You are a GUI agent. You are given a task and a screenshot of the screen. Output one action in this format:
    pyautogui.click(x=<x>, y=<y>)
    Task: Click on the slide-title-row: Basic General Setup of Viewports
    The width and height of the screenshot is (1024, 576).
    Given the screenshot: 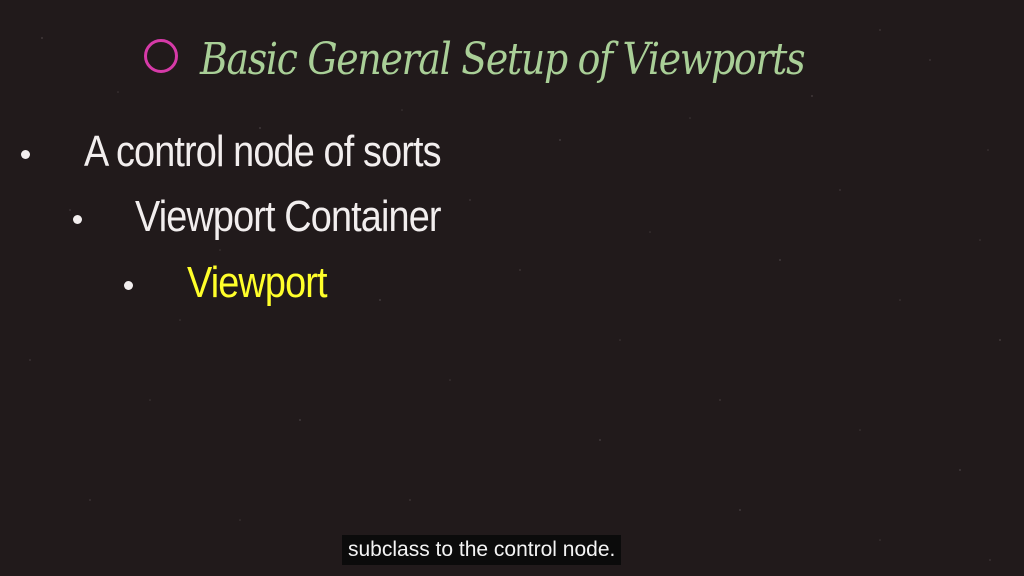 What is the action you would take?
    pyautogui.click(x=523, y=59)
    